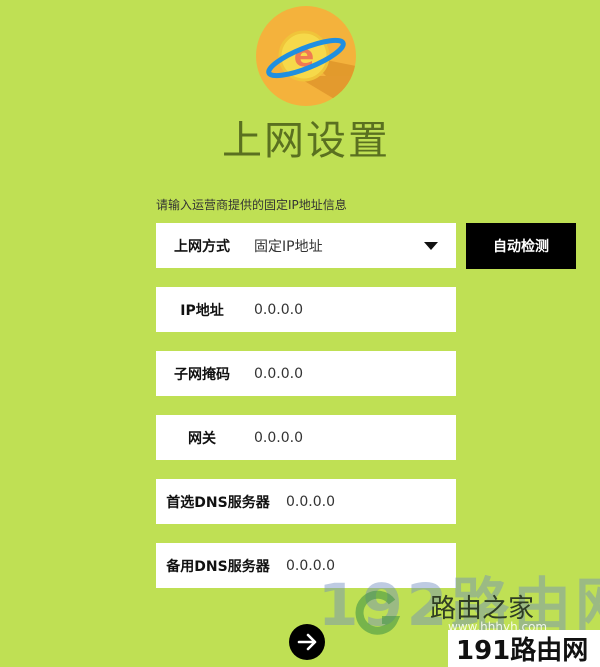 The width and height of the screenshot is (600, 667). I want to click on arrow-right-icon, so click(307, 642).